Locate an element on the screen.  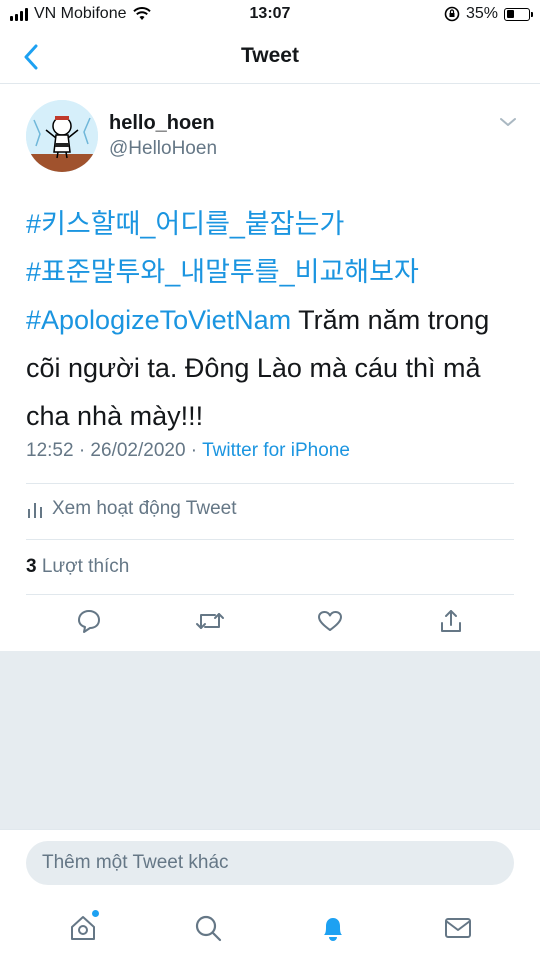
tab-notifications is located at coordinates (333, 928).